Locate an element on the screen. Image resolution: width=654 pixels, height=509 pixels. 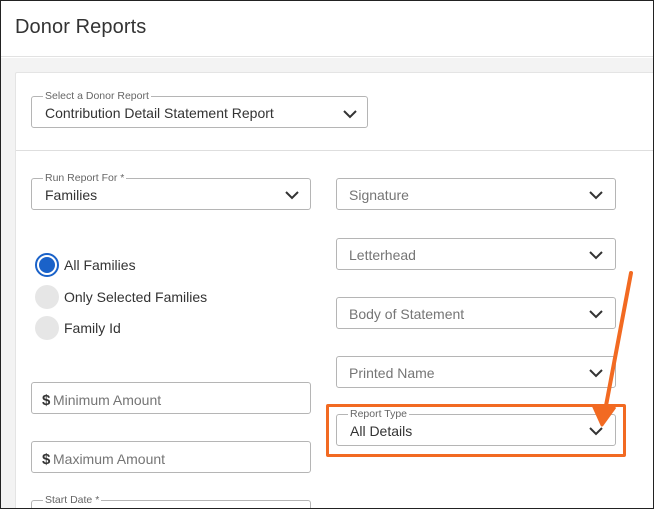
donor-report-label: Select a Donor Report is located at coordinates (97, 96).